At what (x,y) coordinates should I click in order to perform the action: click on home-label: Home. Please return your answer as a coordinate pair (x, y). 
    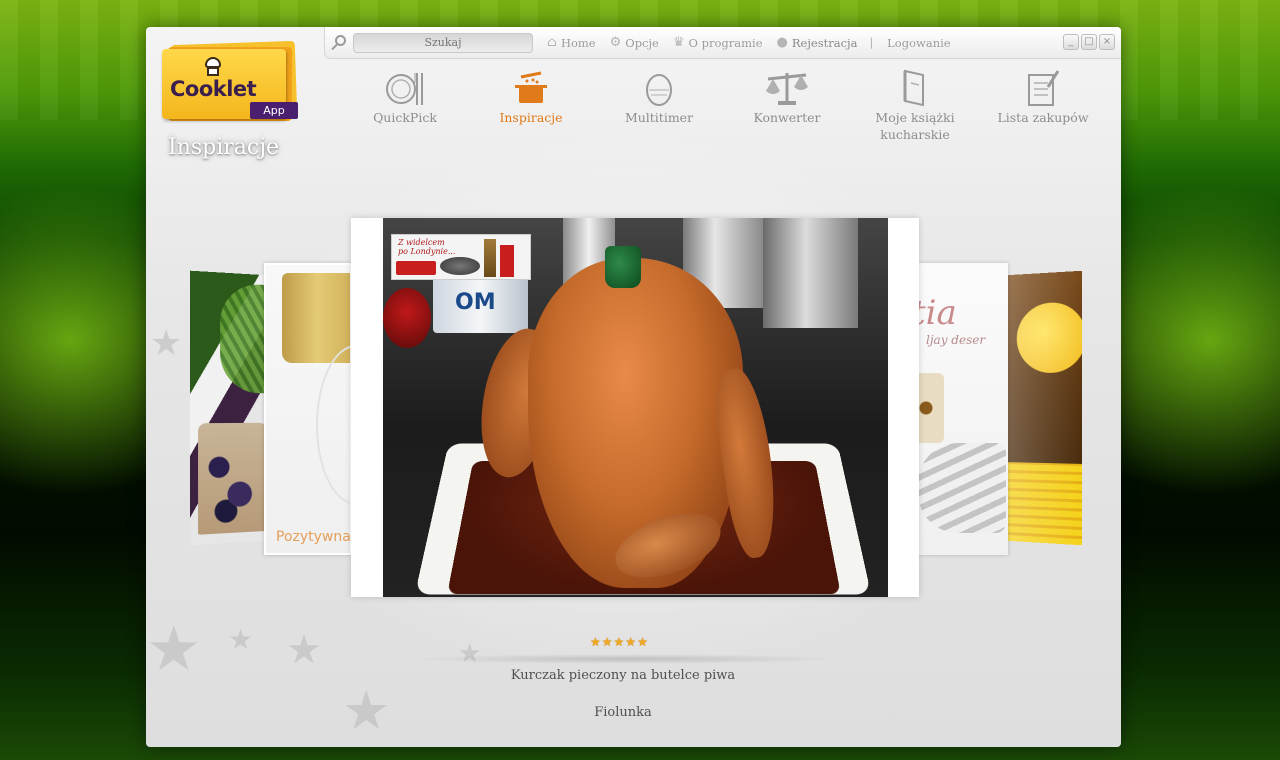
    Looking at the image, I should click on (578, 42).